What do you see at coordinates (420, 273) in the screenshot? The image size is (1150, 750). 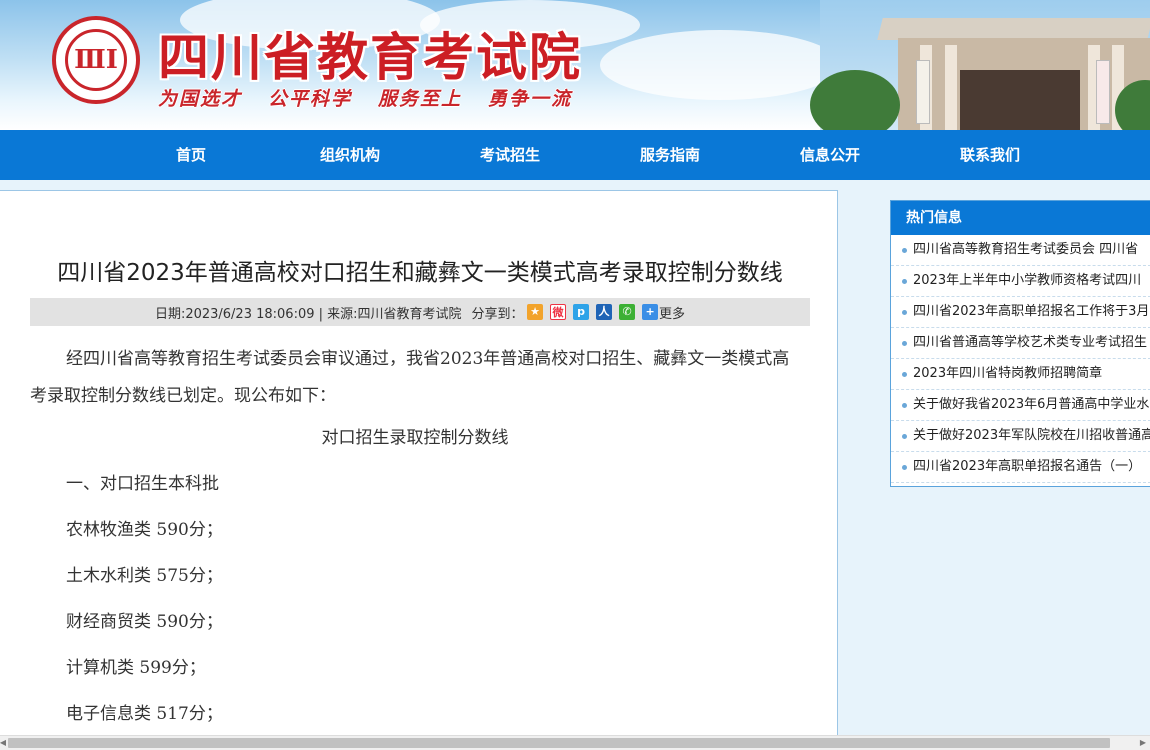 I see `article-title: 四川省2023年普通高校对口招生和藏彝文一类模式高考录取控制分数线` at bounding box center [420, 273].